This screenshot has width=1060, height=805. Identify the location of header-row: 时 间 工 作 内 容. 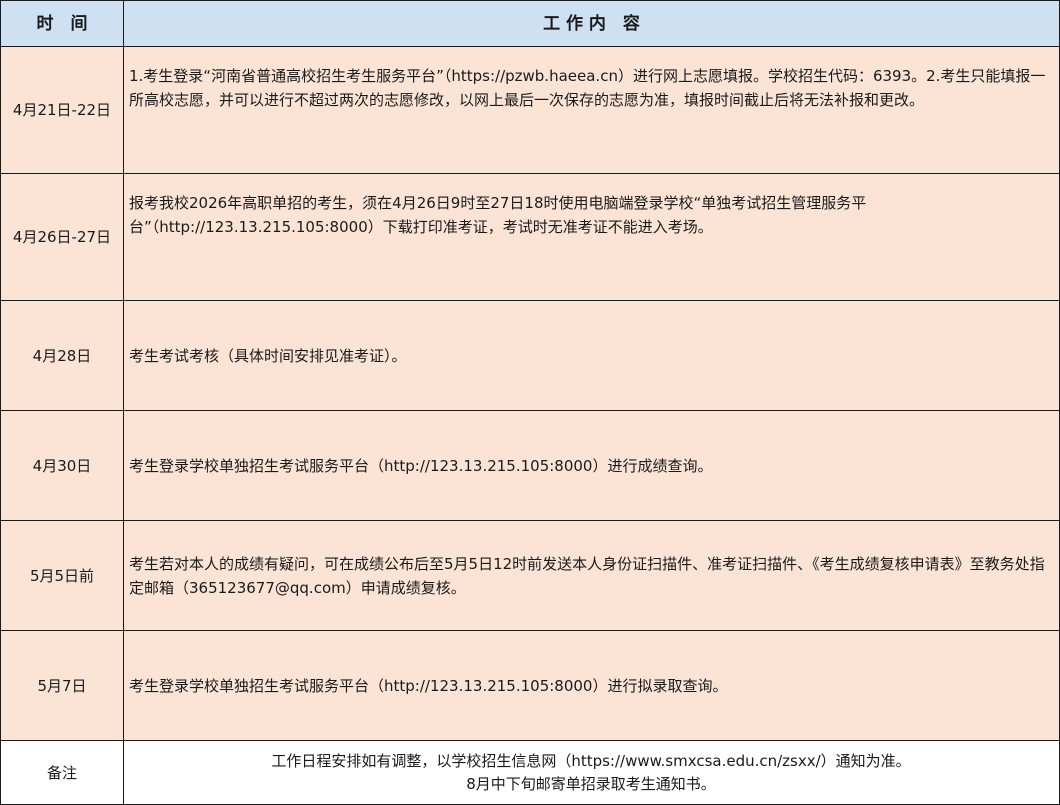
(530, 23).